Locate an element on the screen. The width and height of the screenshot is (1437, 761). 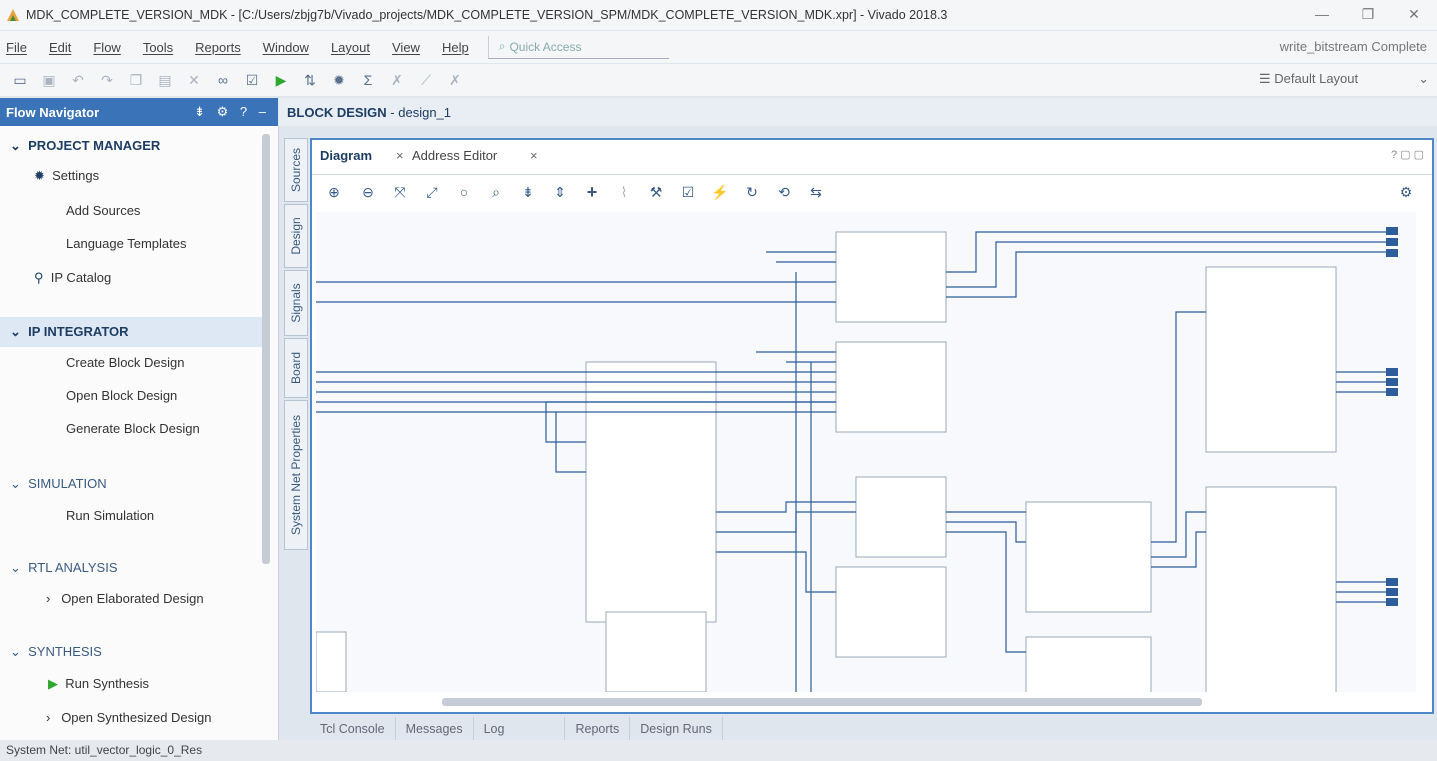
zoom-out-icon: ⊖ is located at coordinates (368, 192).